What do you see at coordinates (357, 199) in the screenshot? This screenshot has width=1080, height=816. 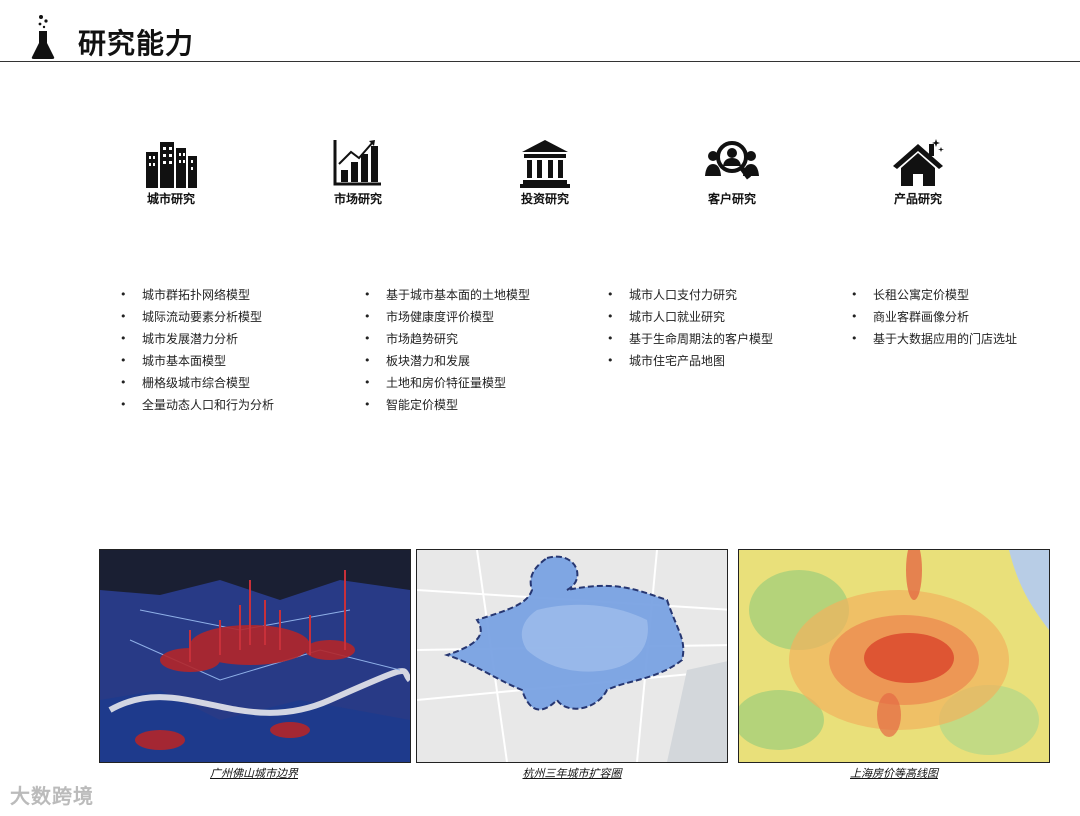 I see `category-label: 市场研究` at bounding box center [357, 199].